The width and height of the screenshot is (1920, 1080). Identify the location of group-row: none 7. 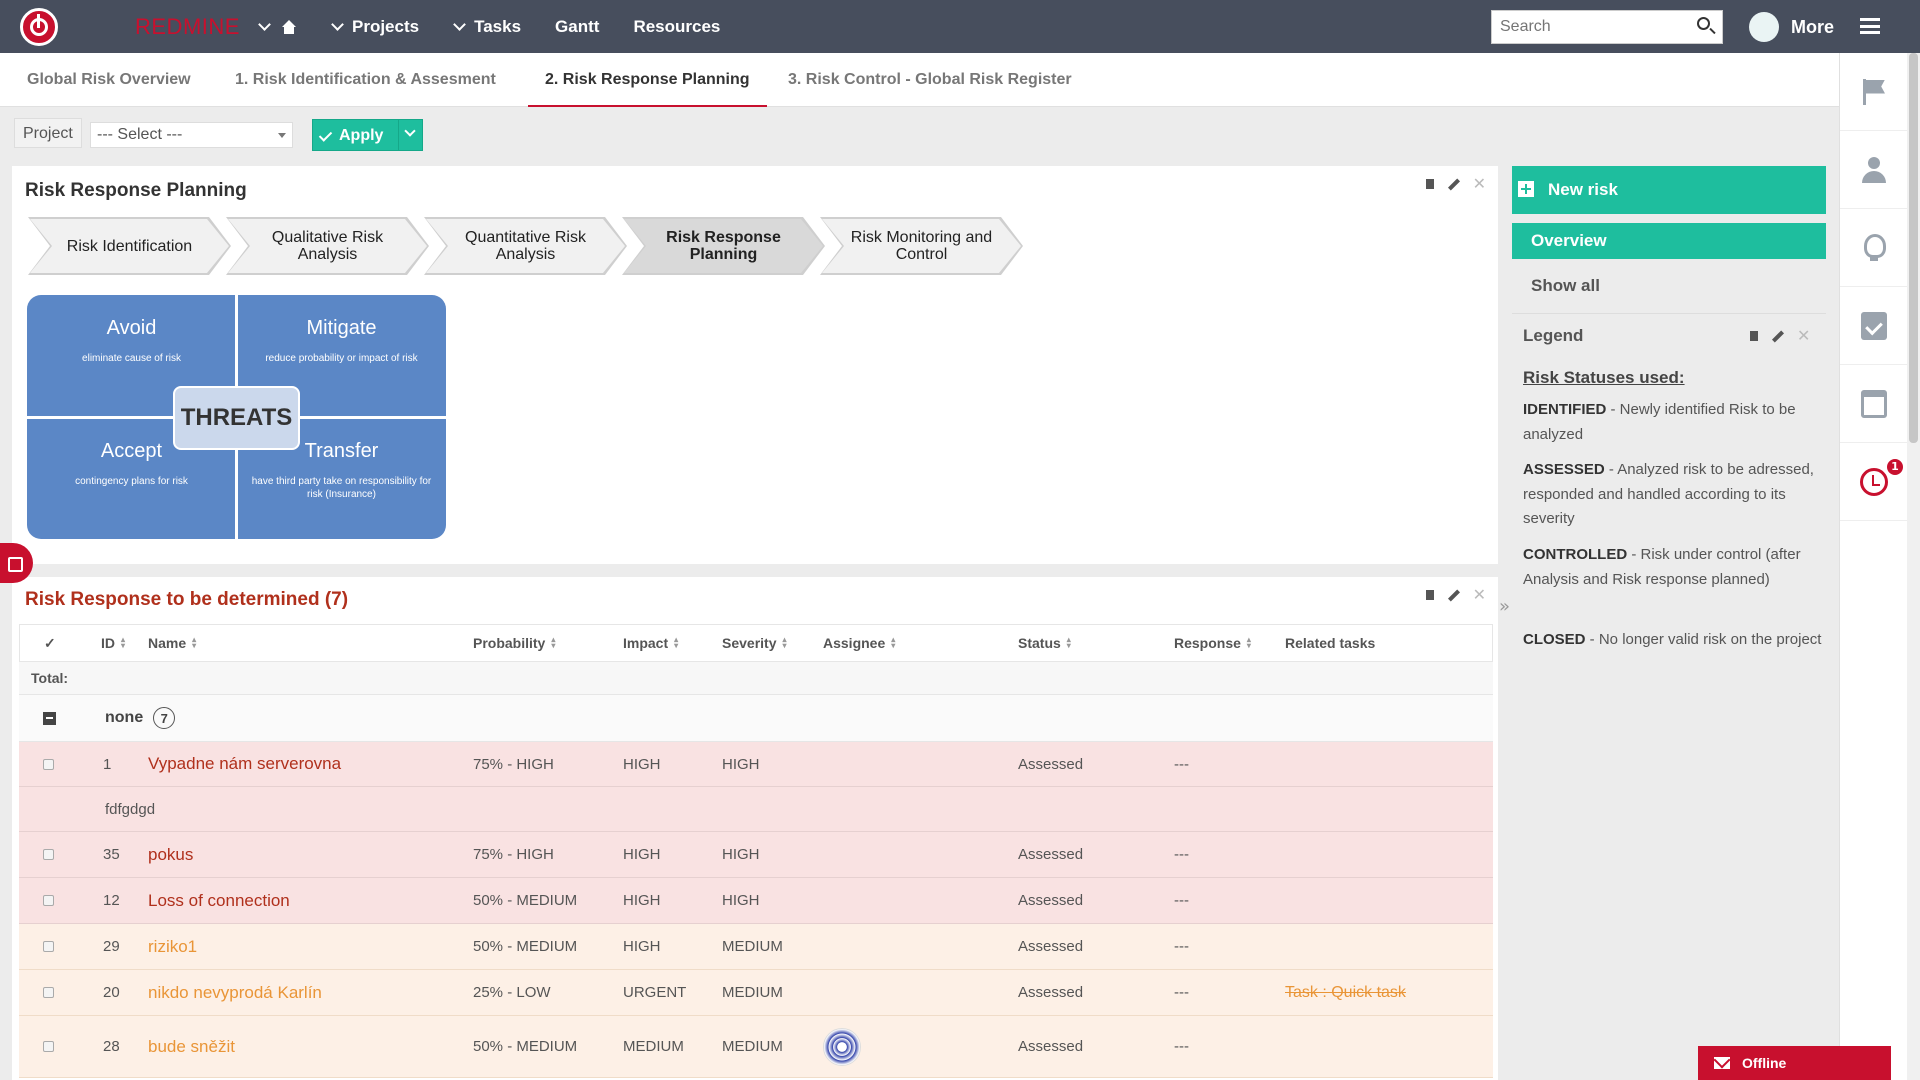
(756, 718).